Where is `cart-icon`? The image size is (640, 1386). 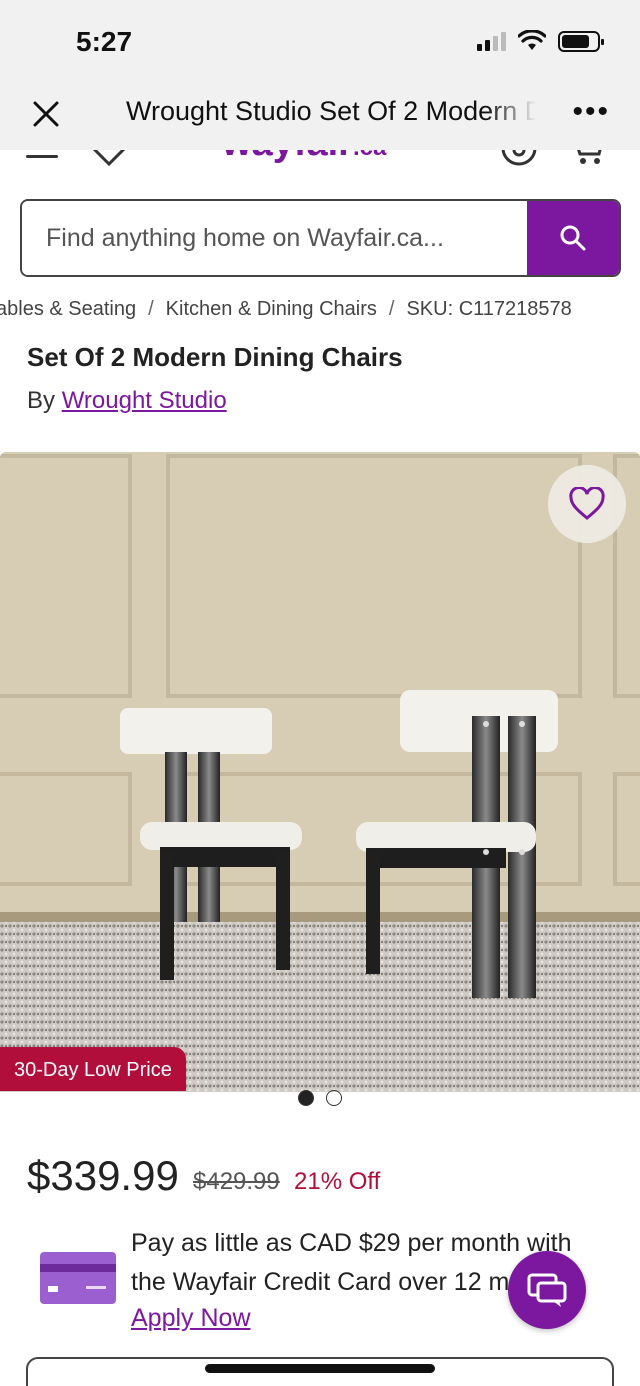 cart-icon is located at coordinates (590, 159).